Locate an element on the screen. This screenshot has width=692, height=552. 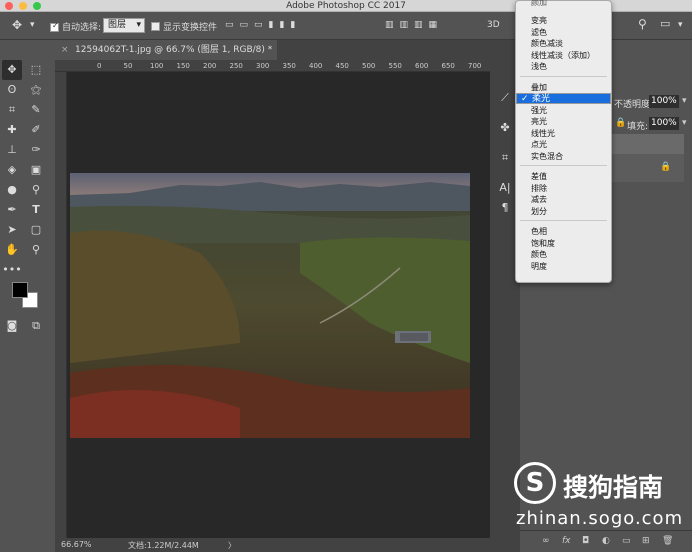
blend-option: 划分 is located at coordinates (563, 211).